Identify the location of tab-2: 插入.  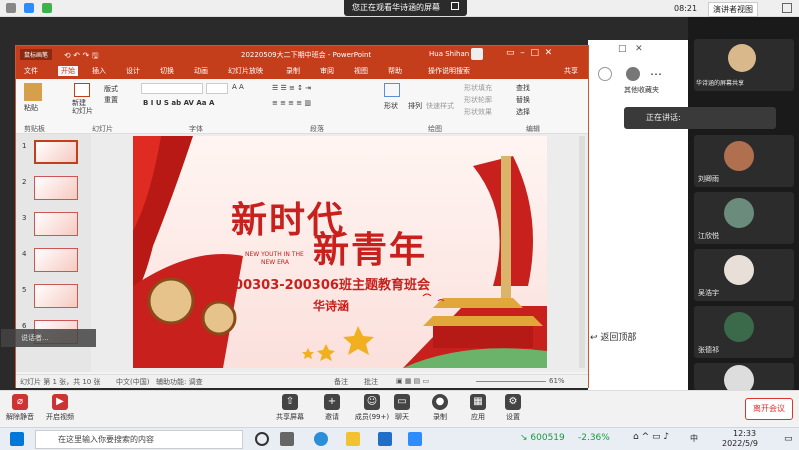
(99, 71).